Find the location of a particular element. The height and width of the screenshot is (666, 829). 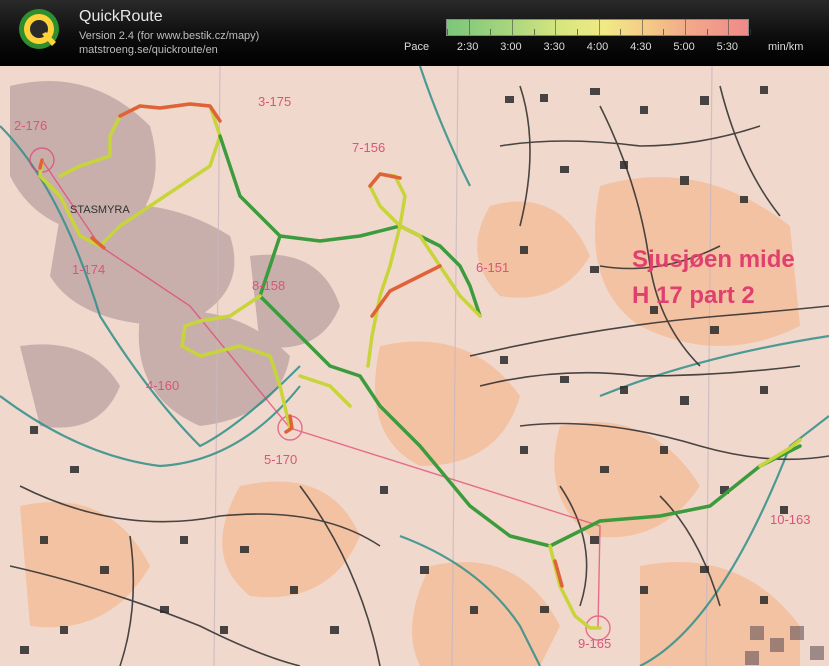

control-label: 8-158 is located at coordinates (269, 285).